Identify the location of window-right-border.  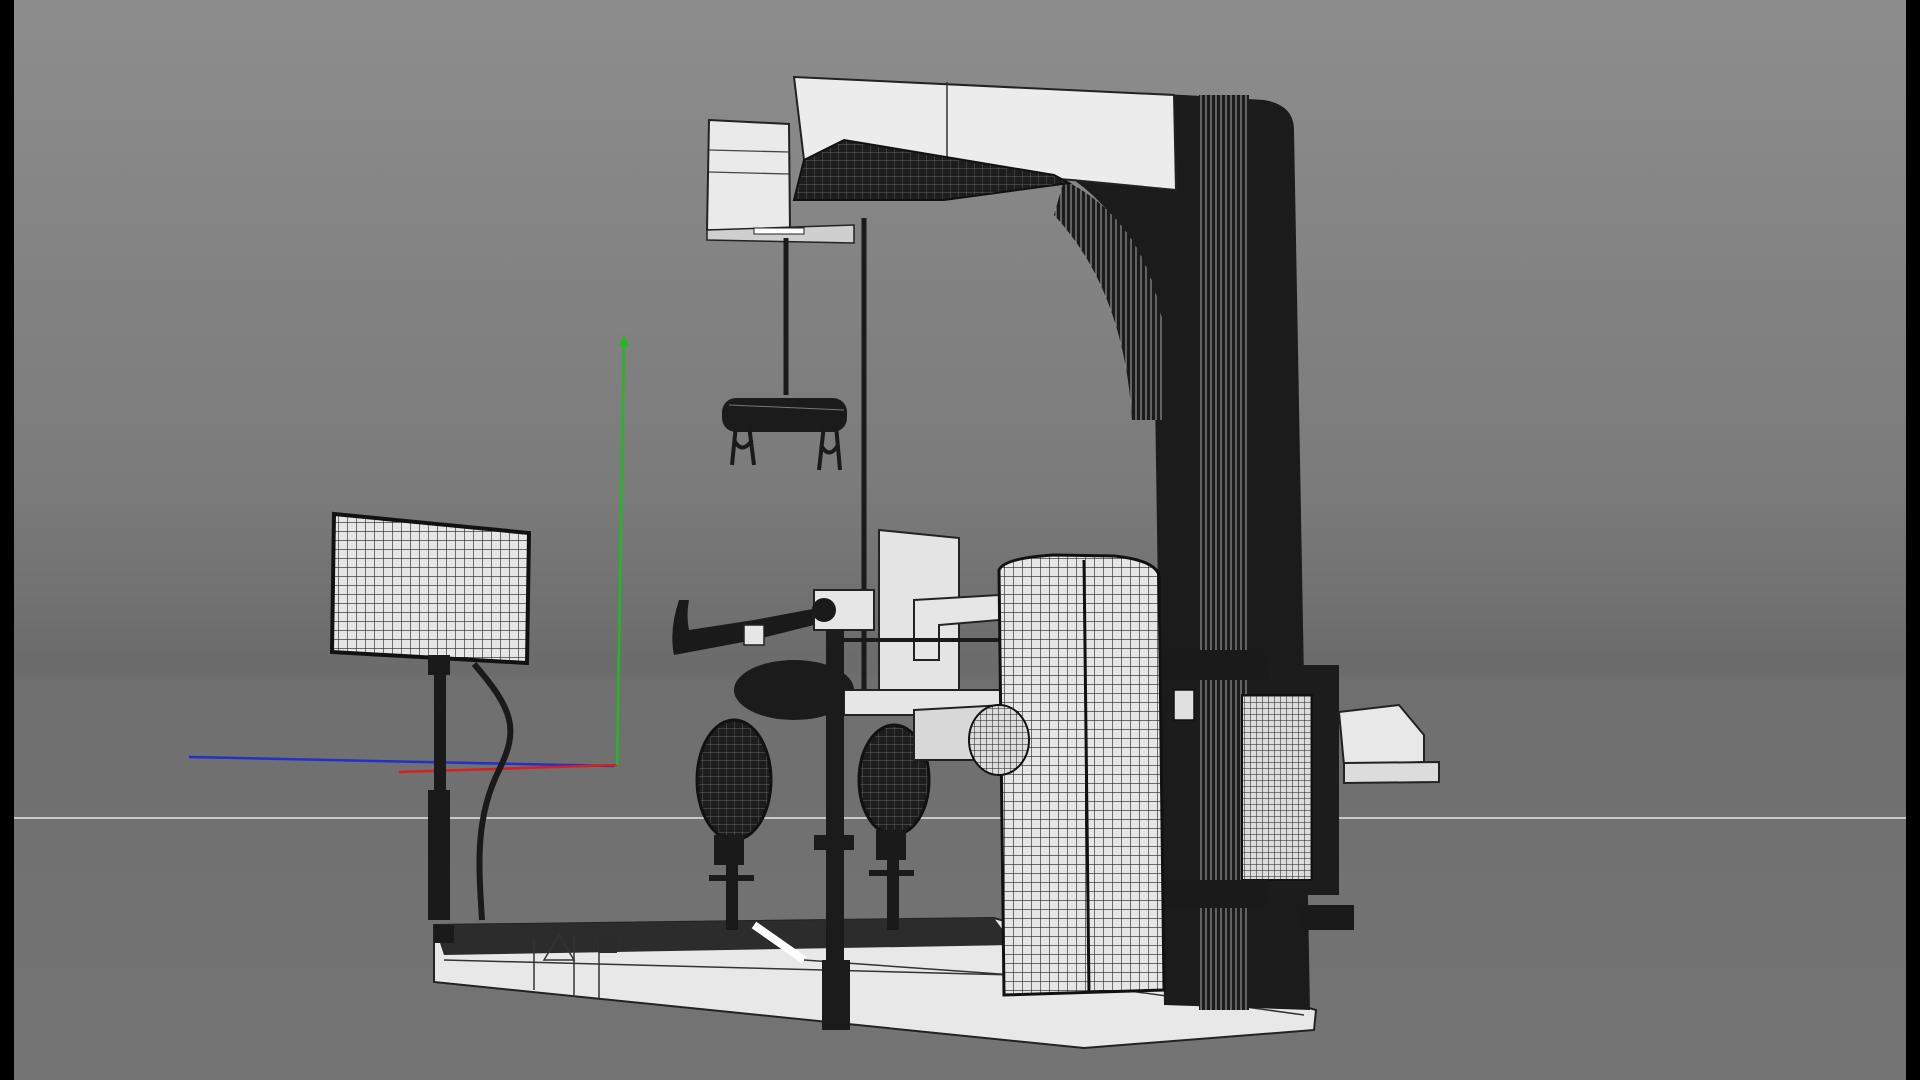
(1913, 540).